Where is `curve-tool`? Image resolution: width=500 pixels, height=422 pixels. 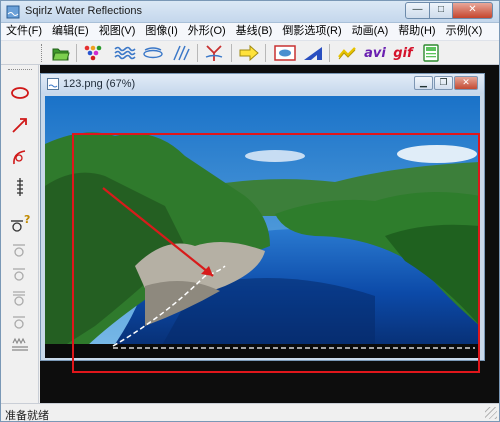
curve-tool is located at coordinates (20, 157).